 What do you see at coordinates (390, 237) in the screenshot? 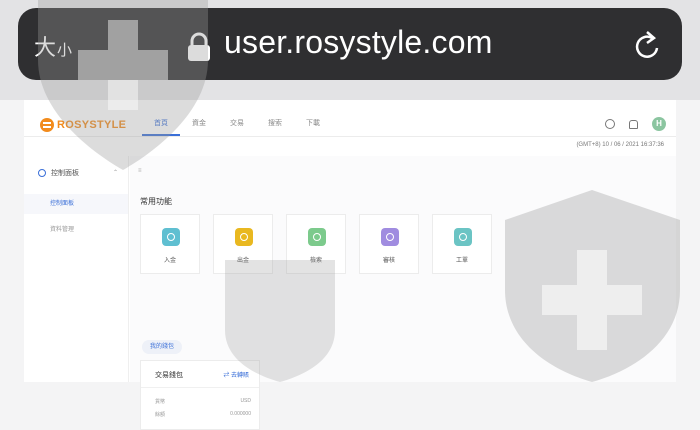
I see `review-icon` at bounding box center [390, 237].